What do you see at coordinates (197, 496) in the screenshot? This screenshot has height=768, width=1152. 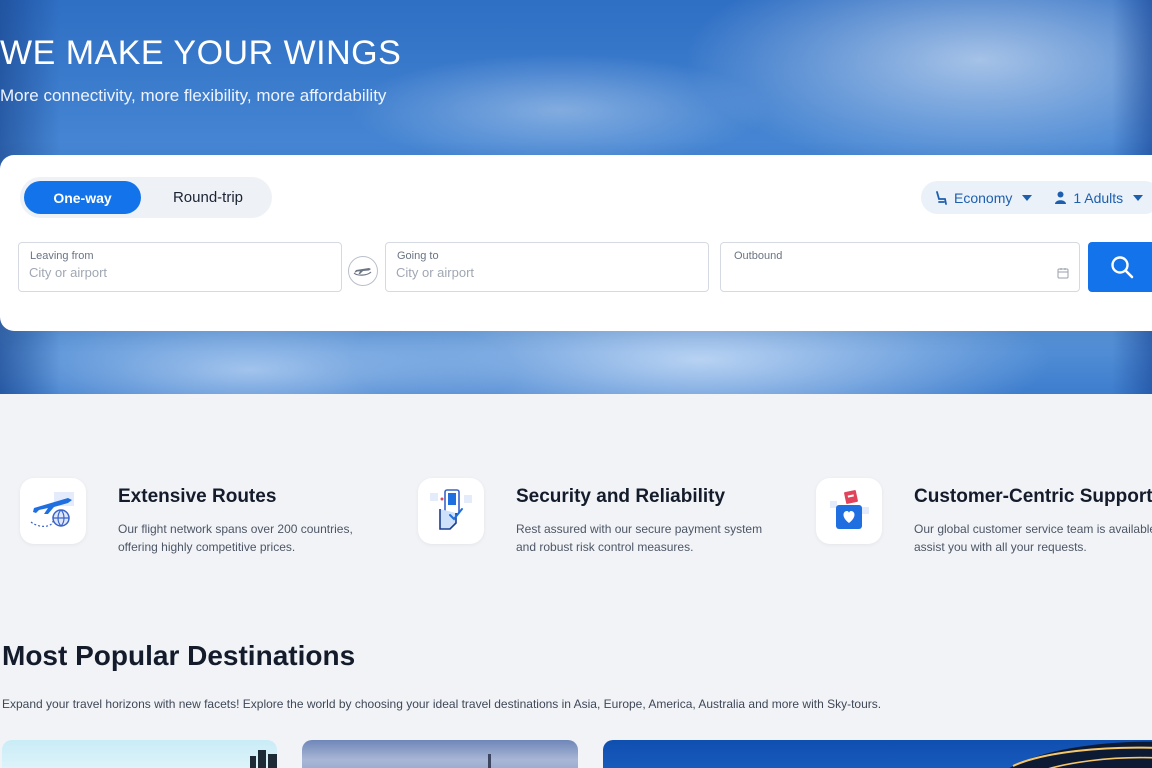 I see `feature-title: Extensive Routes` at bounding box center [197, 496].